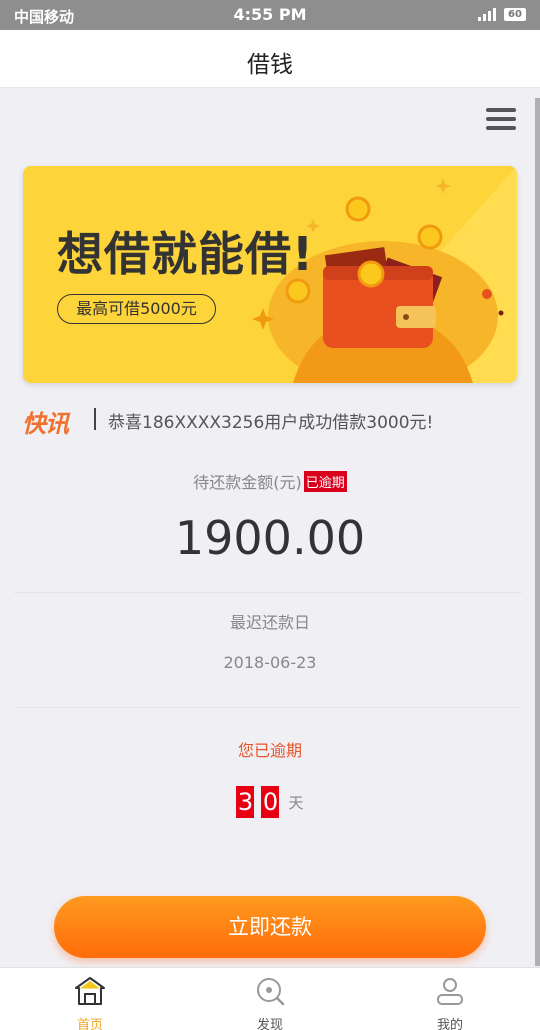 This screenshot has height=1030, width=540. I want to click on overdue-digit: 0, so click(270, 802).